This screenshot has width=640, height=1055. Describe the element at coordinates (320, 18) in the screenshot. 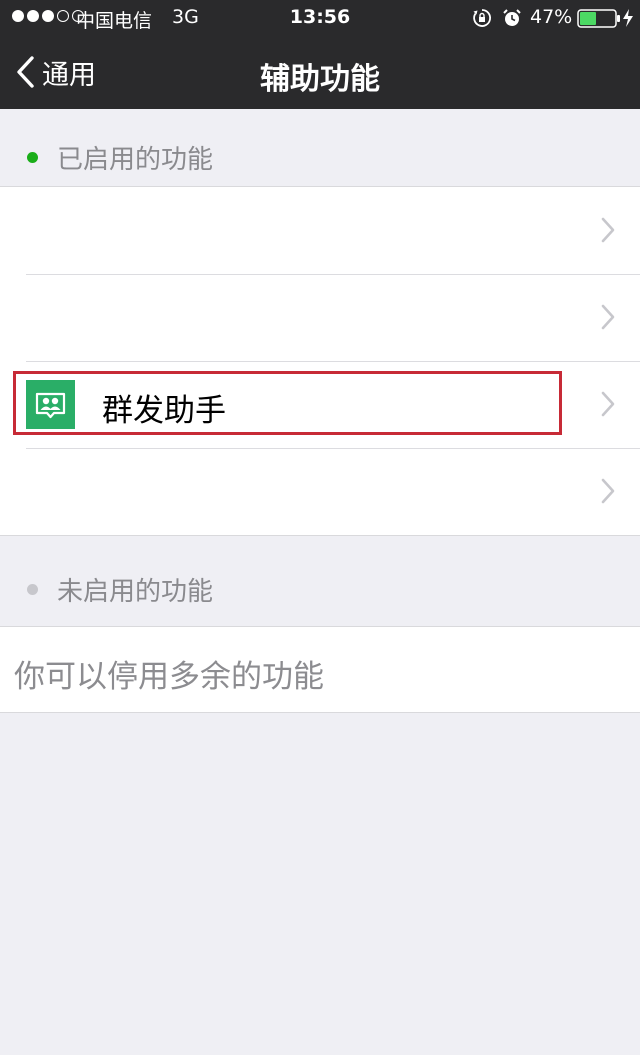

I see `status-bar: 中国电信 3G 13:56 47%` at that location.